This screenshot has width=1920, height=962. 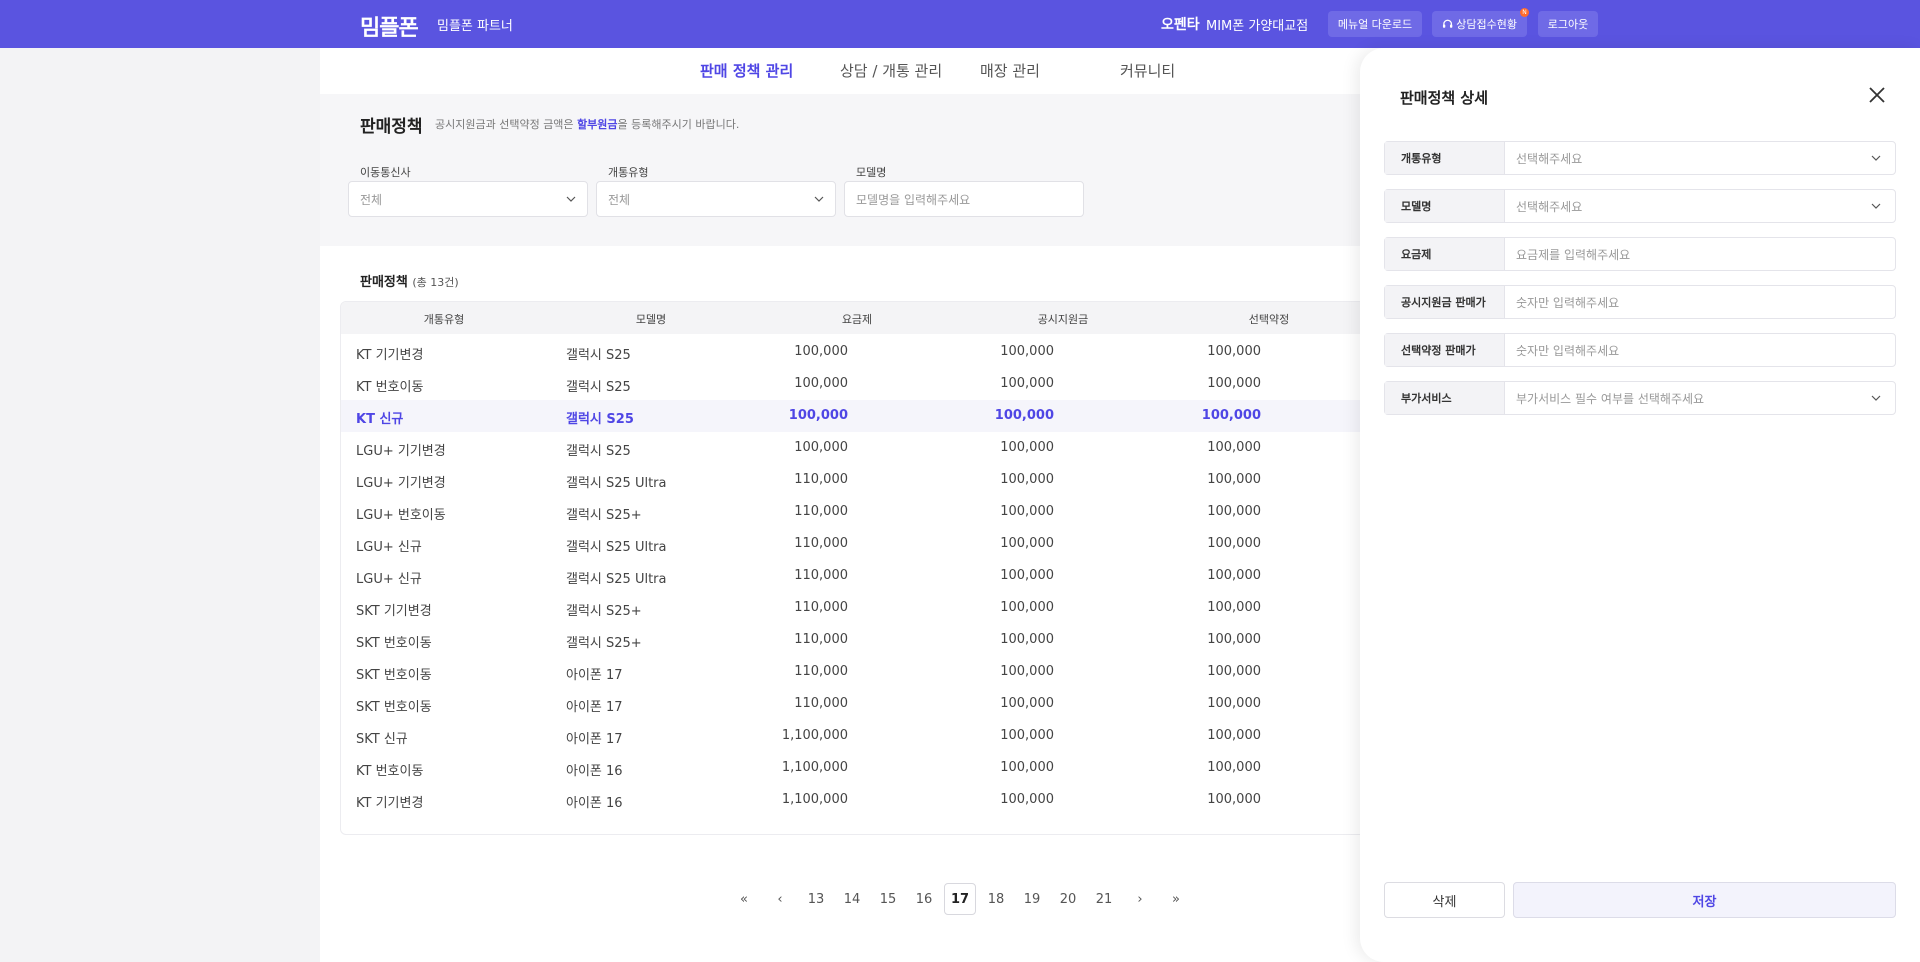 What do you see at coordinates (468, 199) in the screenshot?
I see `carrier-select: 전체` at bounding box center [468, 199].